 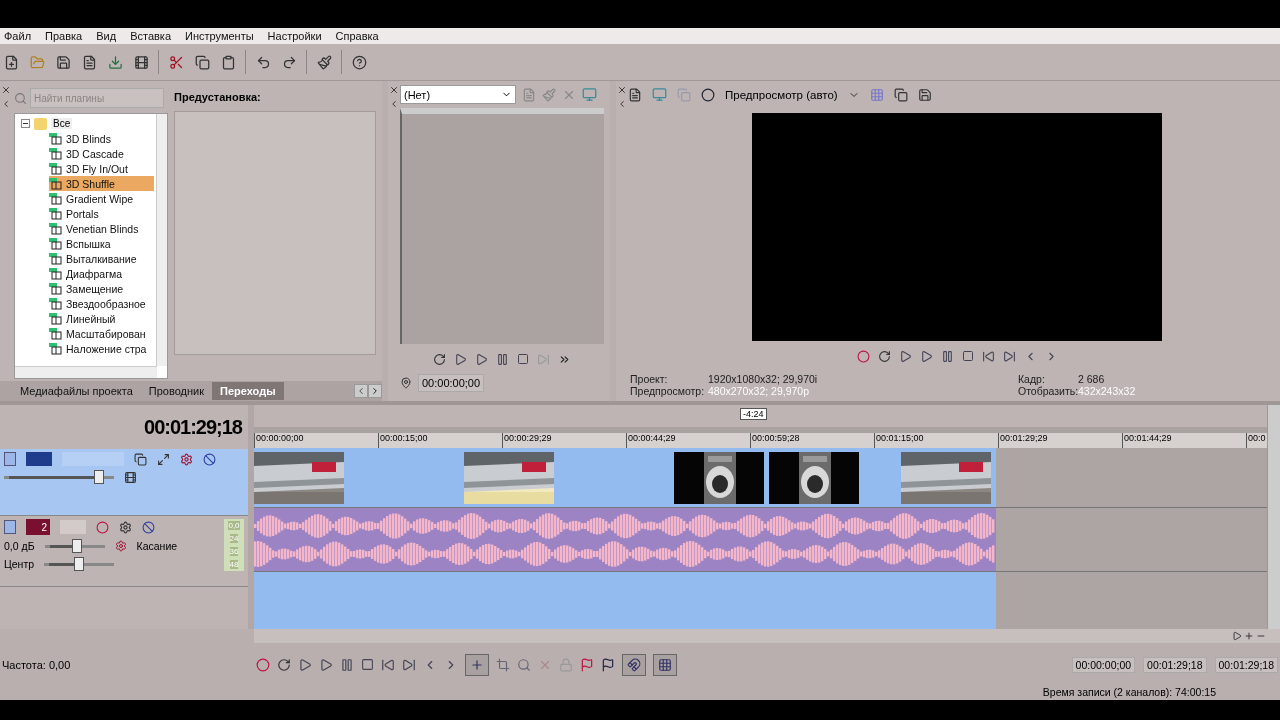 What do you see at coordinates (451, 383) in the screenshot?
I see `time-field: 00:00:00;00` at bounding box center [451, 383].